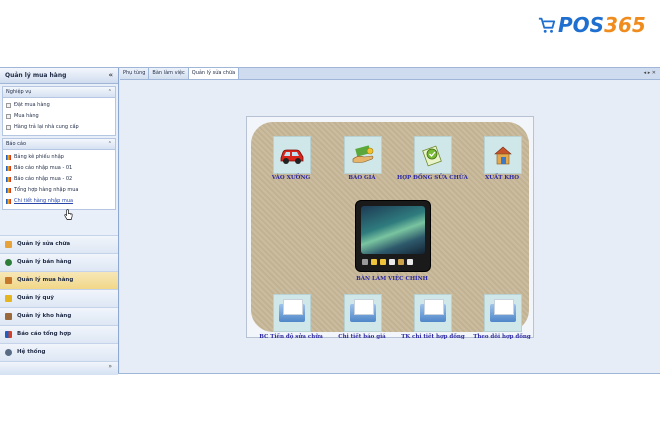  I want to click on car-icon, so click(292, 156).